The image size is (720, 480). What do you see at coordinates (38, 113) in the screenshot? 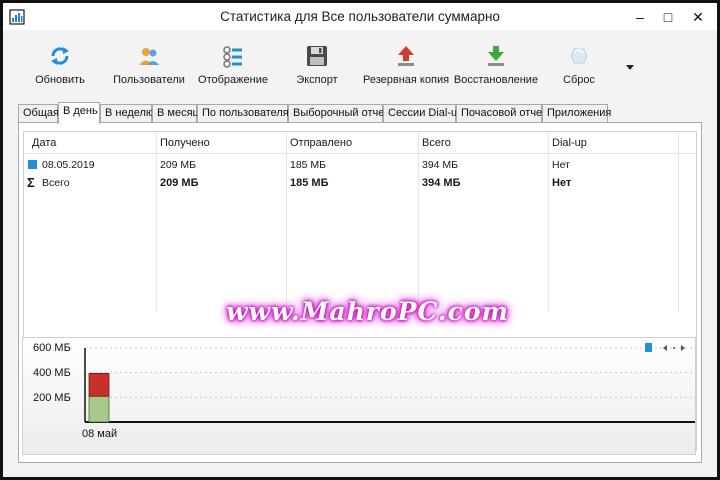
I see `tab-general: Общая` at bounding box center [38, 113].